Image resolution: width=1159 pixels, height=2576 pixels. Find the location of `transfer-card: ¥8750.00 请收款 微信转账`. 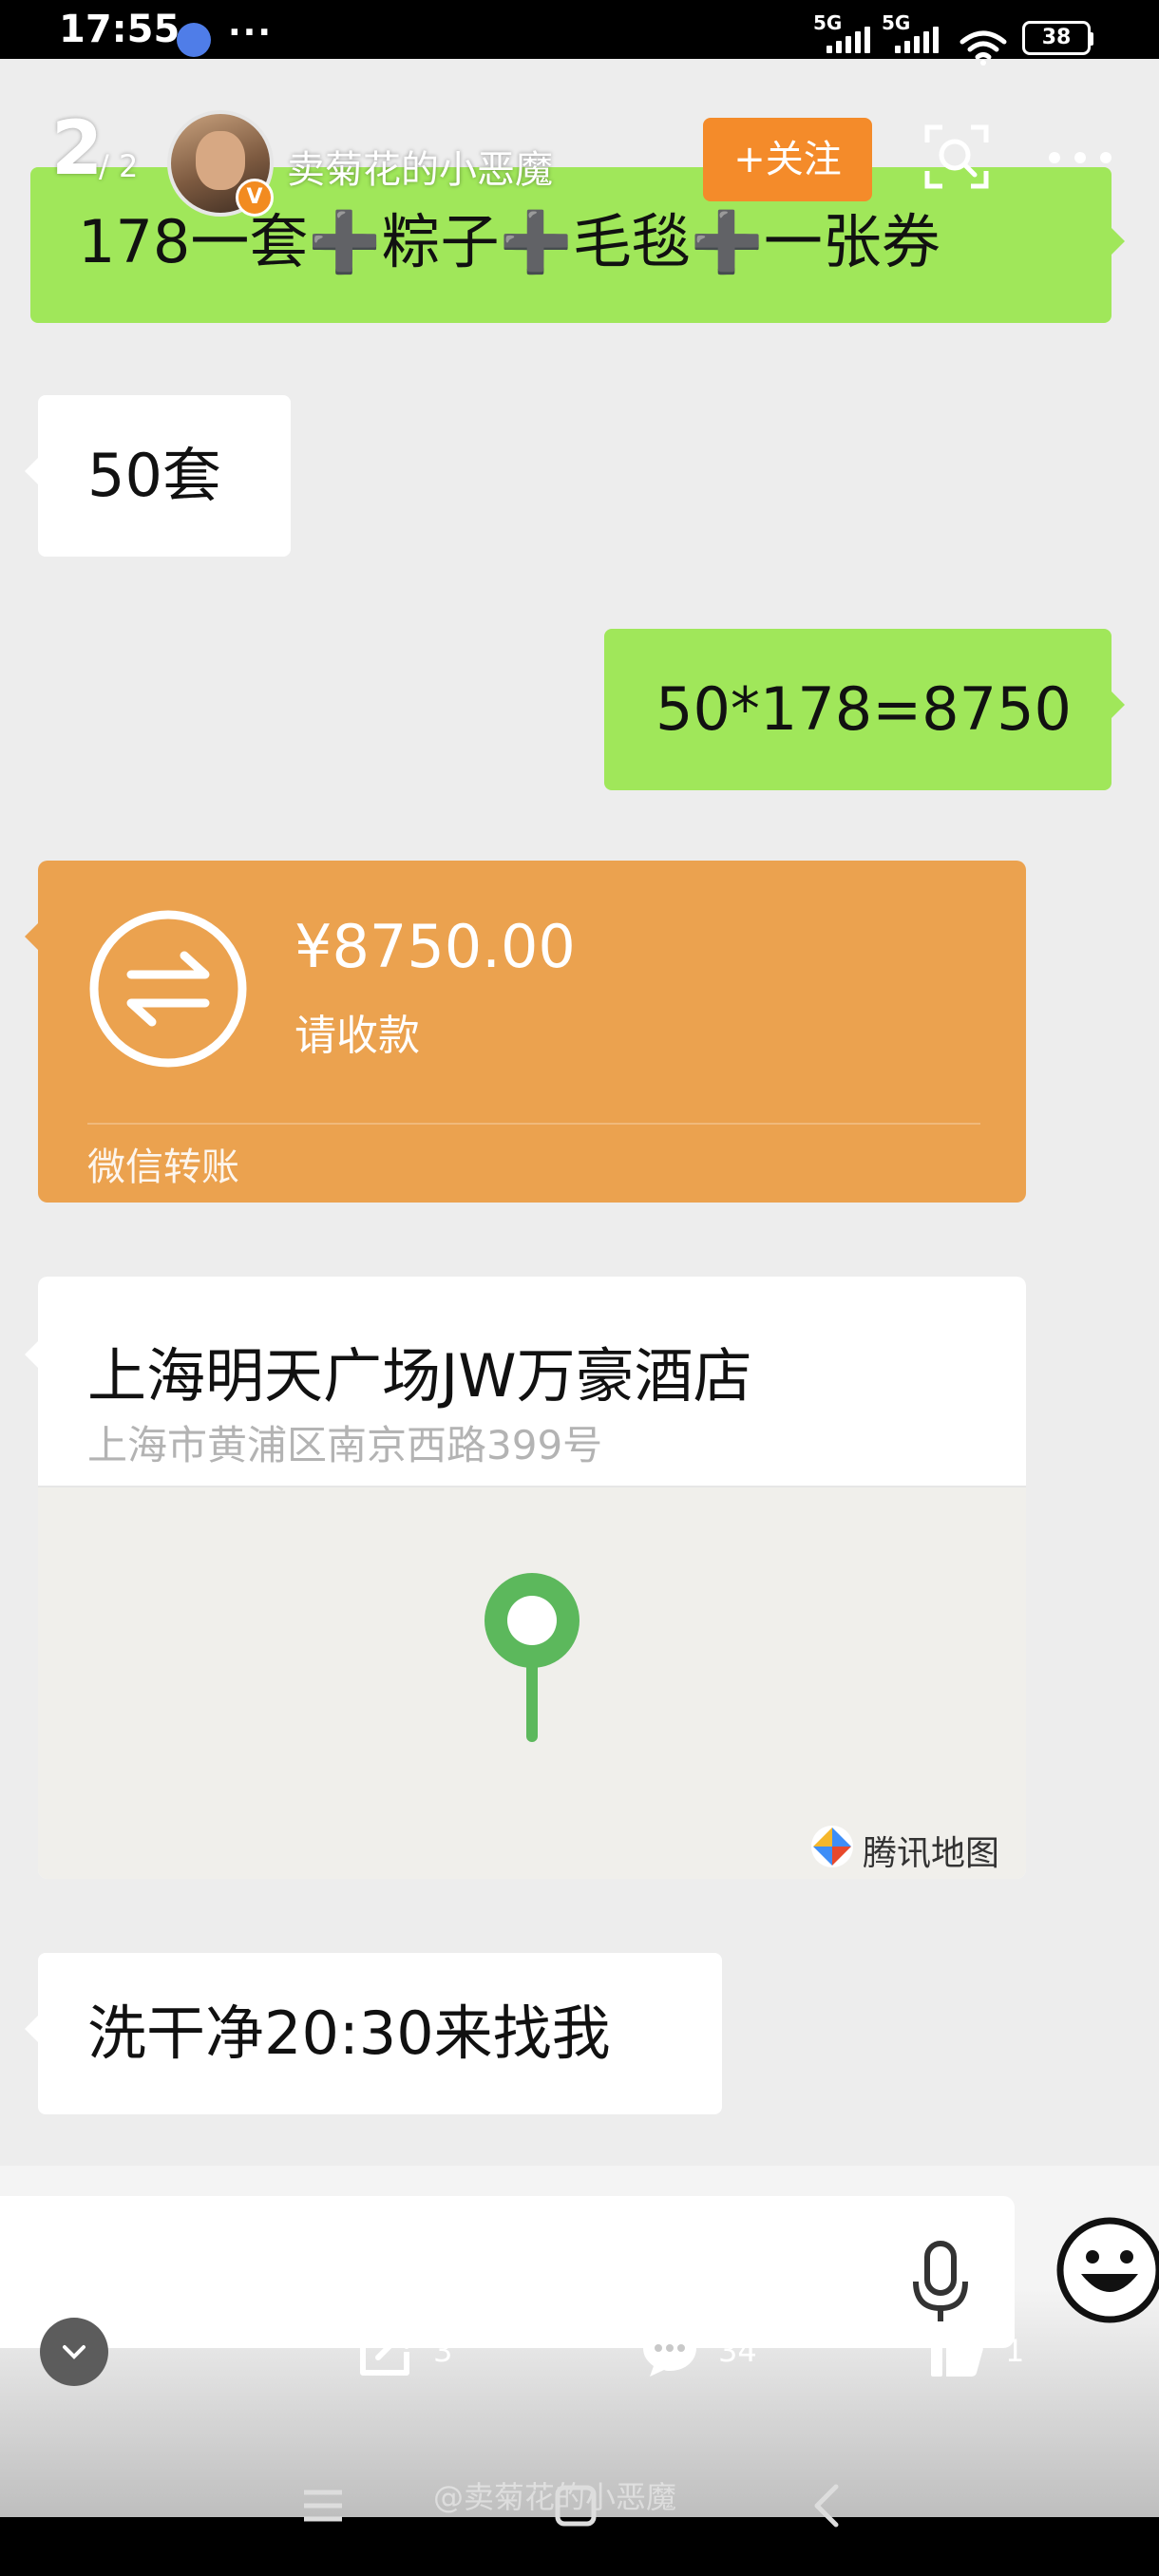

transfer-card: ¥8750.00 请收款 微信转账 is located at coordinates (525, 1032).